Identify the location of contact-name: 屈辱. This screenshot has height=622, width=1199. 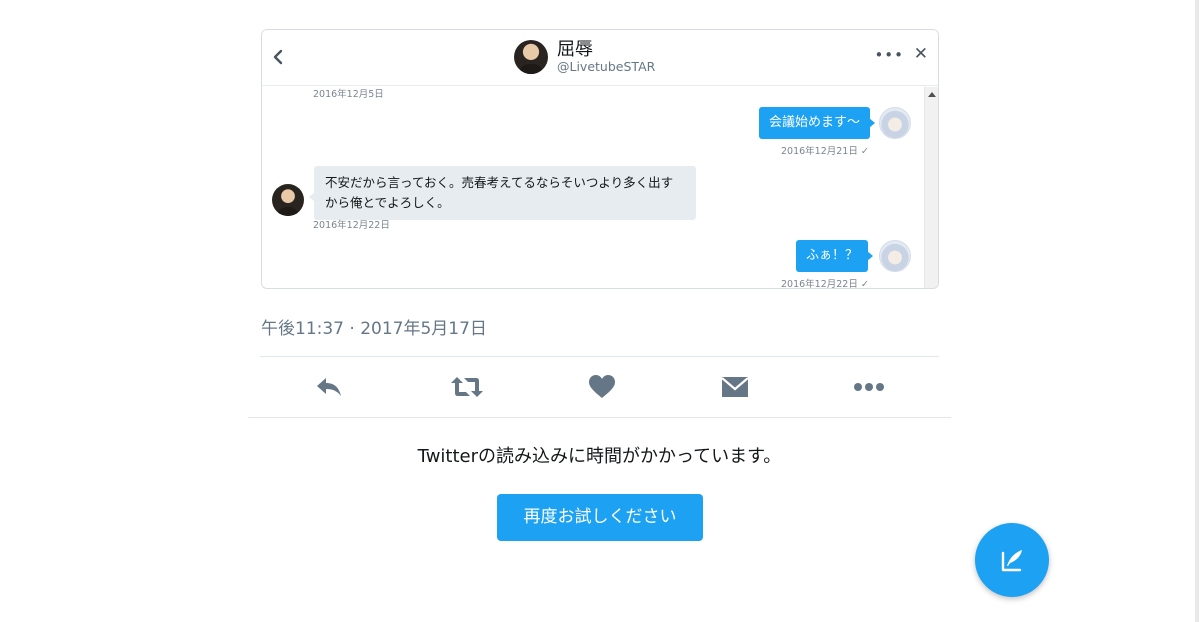
(575, 49).